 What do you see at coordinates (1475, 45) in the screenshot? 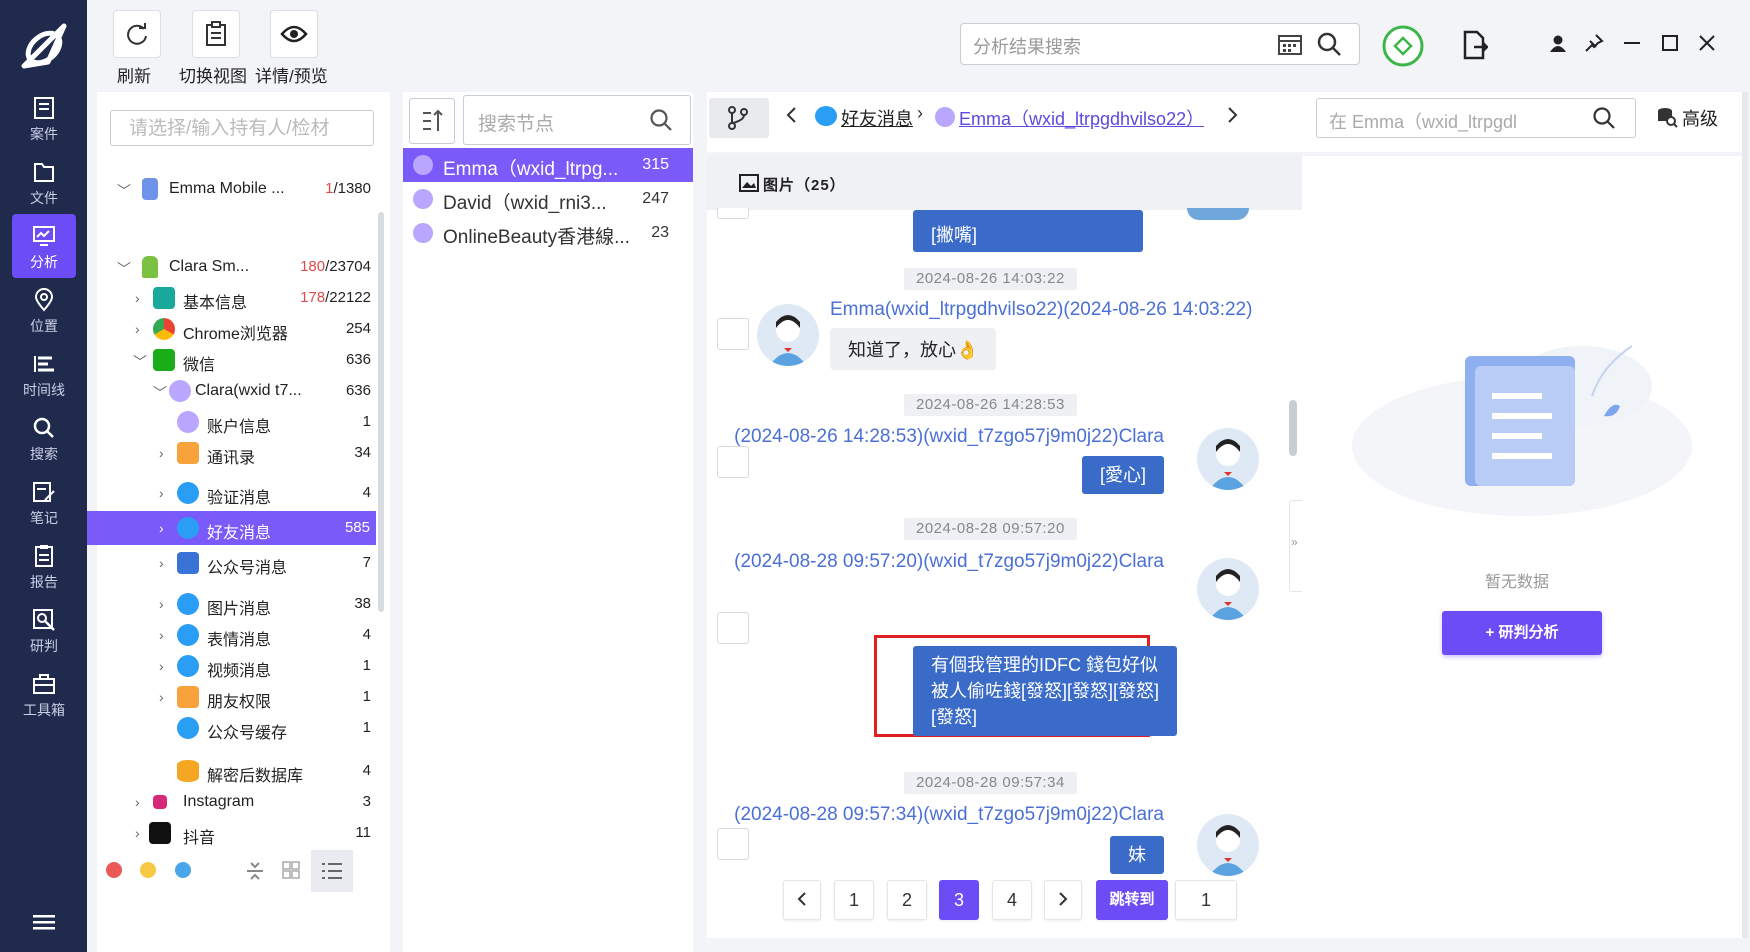
I see `export-file-icon` at bounding box center [1475, 45].